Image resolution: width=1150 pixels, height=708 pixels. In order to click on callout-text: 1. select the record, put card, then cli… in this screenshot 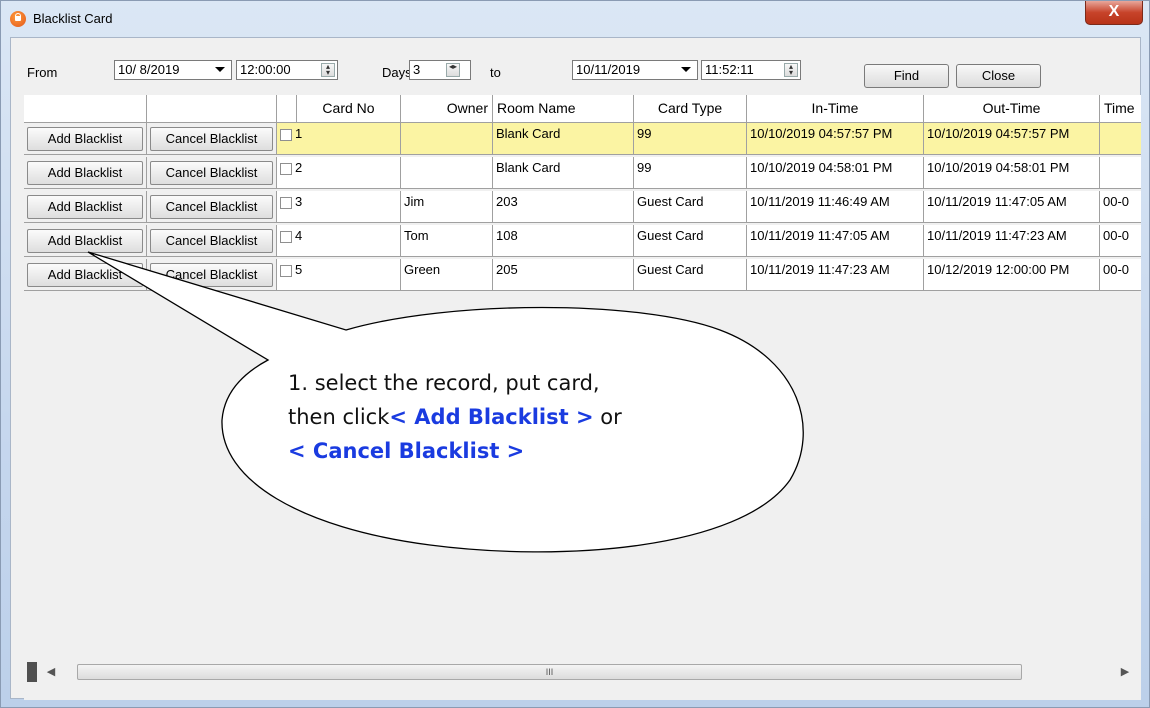, I will do `click(523, 417)`.